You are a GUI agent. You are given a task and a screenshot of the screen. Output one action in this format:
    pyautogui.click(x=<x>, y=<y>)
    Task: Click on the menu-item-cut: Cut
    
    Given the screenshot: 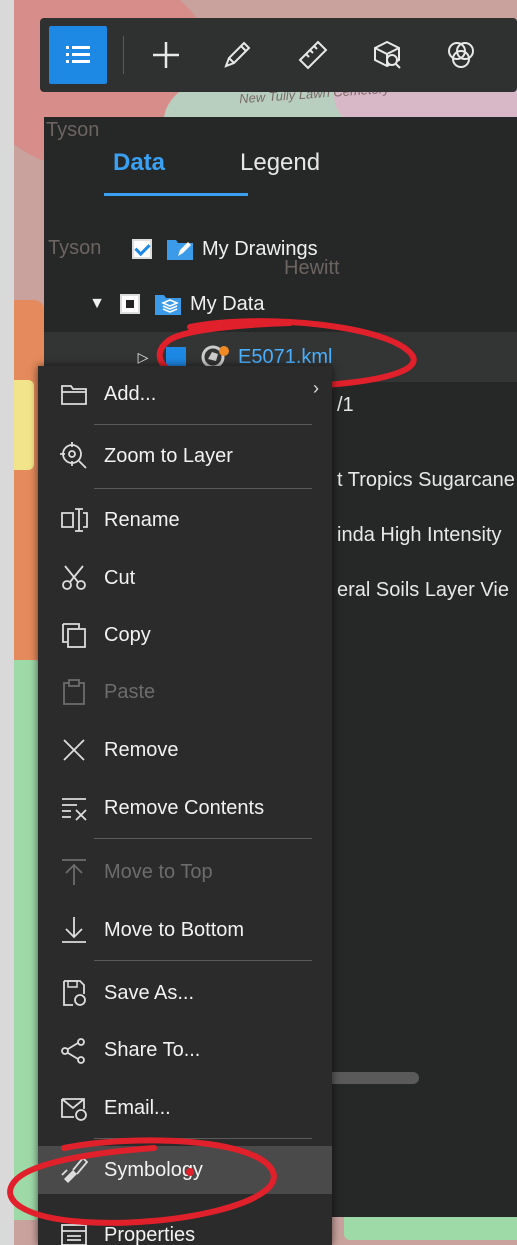 What is the action you would take?
    pyautogui.click(x=185, y=578)
    